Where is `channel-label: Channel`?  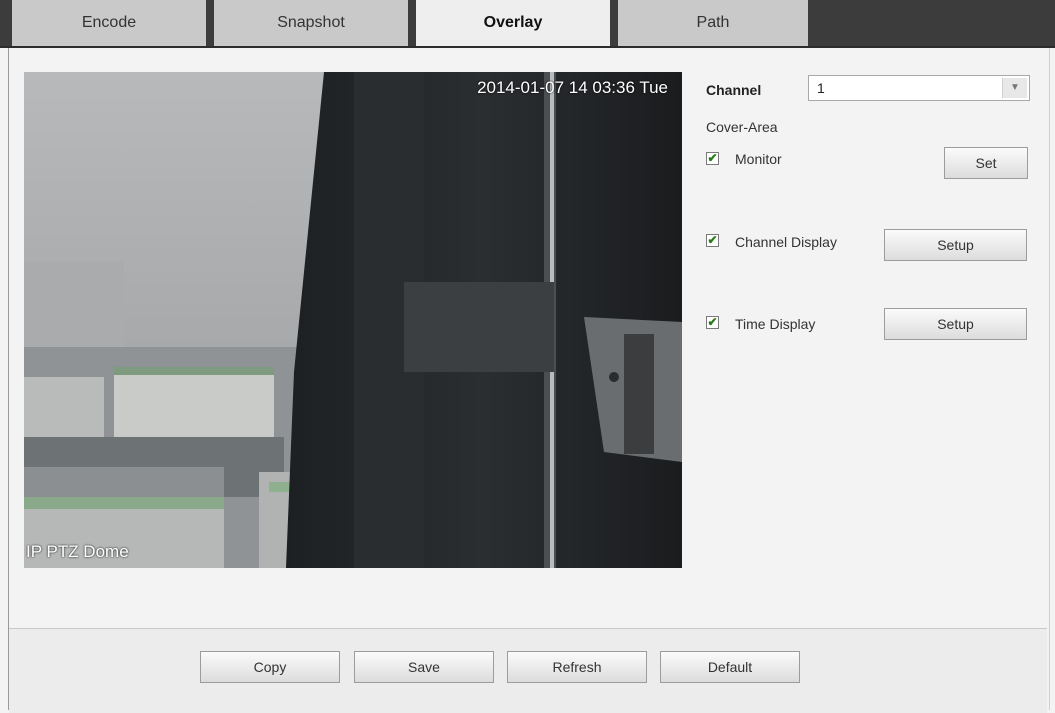
channel-label: Channel is located at coordinates (734, 90).